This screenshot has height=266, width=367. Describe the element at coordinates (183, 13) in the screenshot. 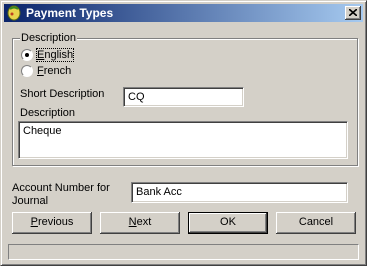

I see `title-bar: Payment Types` at that location.